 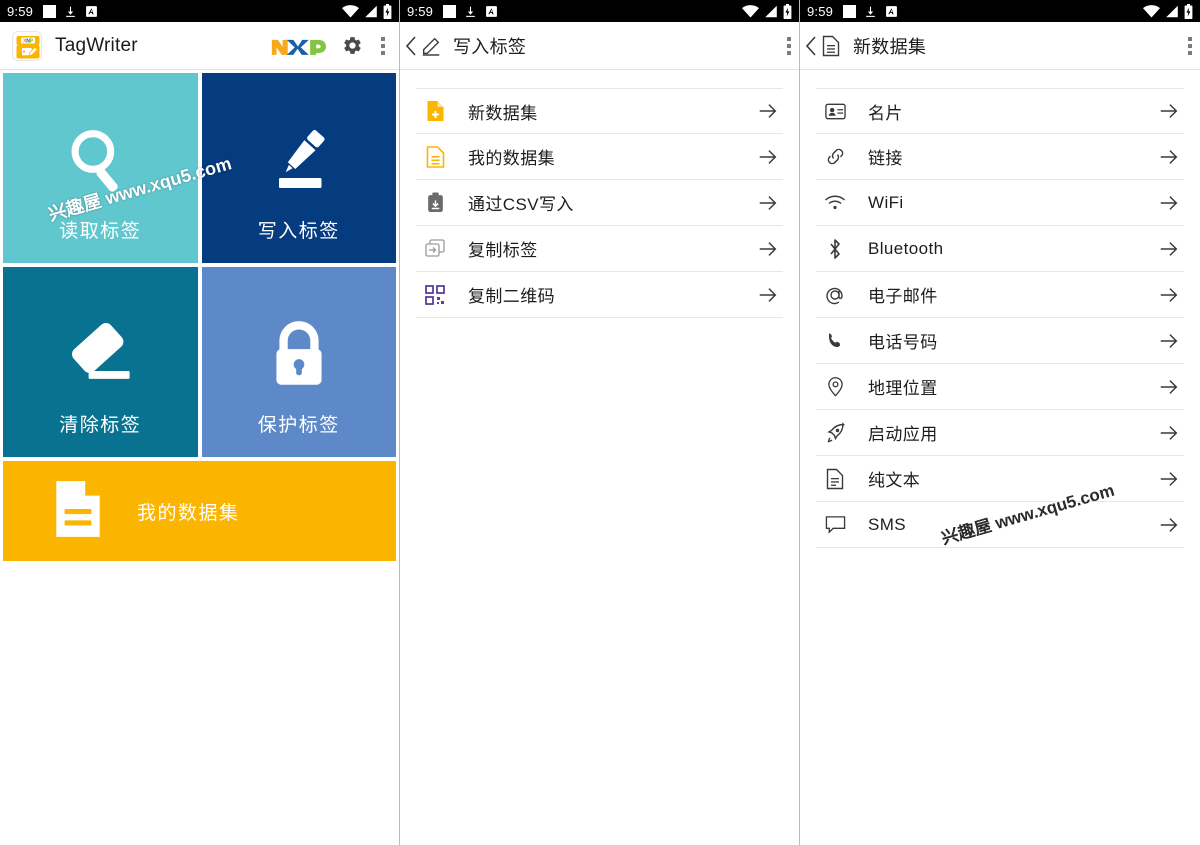 What do you see at coordinates (27, 45) in the screenshot?
I see `tagwriter-app-icon: N P X` at bounding box center [27, 45].